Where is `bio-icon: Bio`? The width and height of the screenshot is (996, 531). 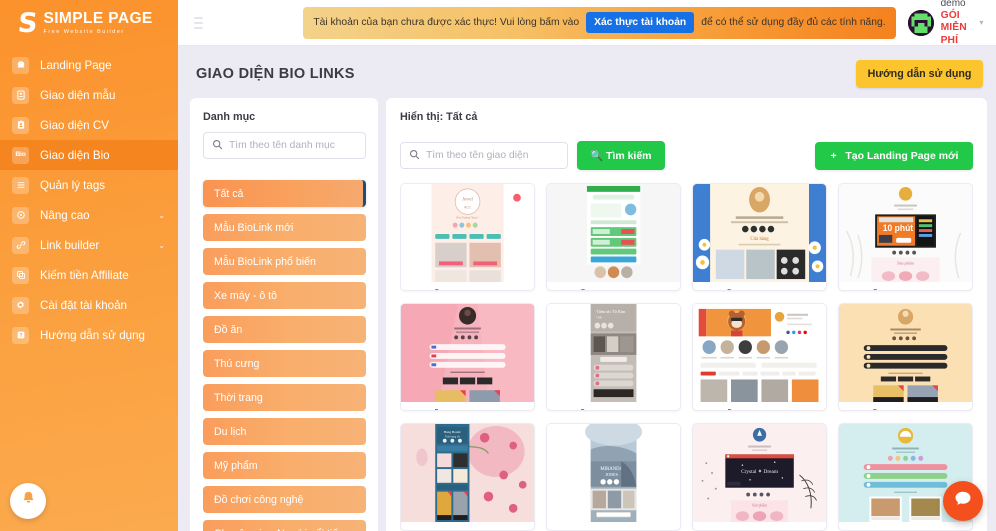
bio-icon: Bio is located at coordinates (20, 155).